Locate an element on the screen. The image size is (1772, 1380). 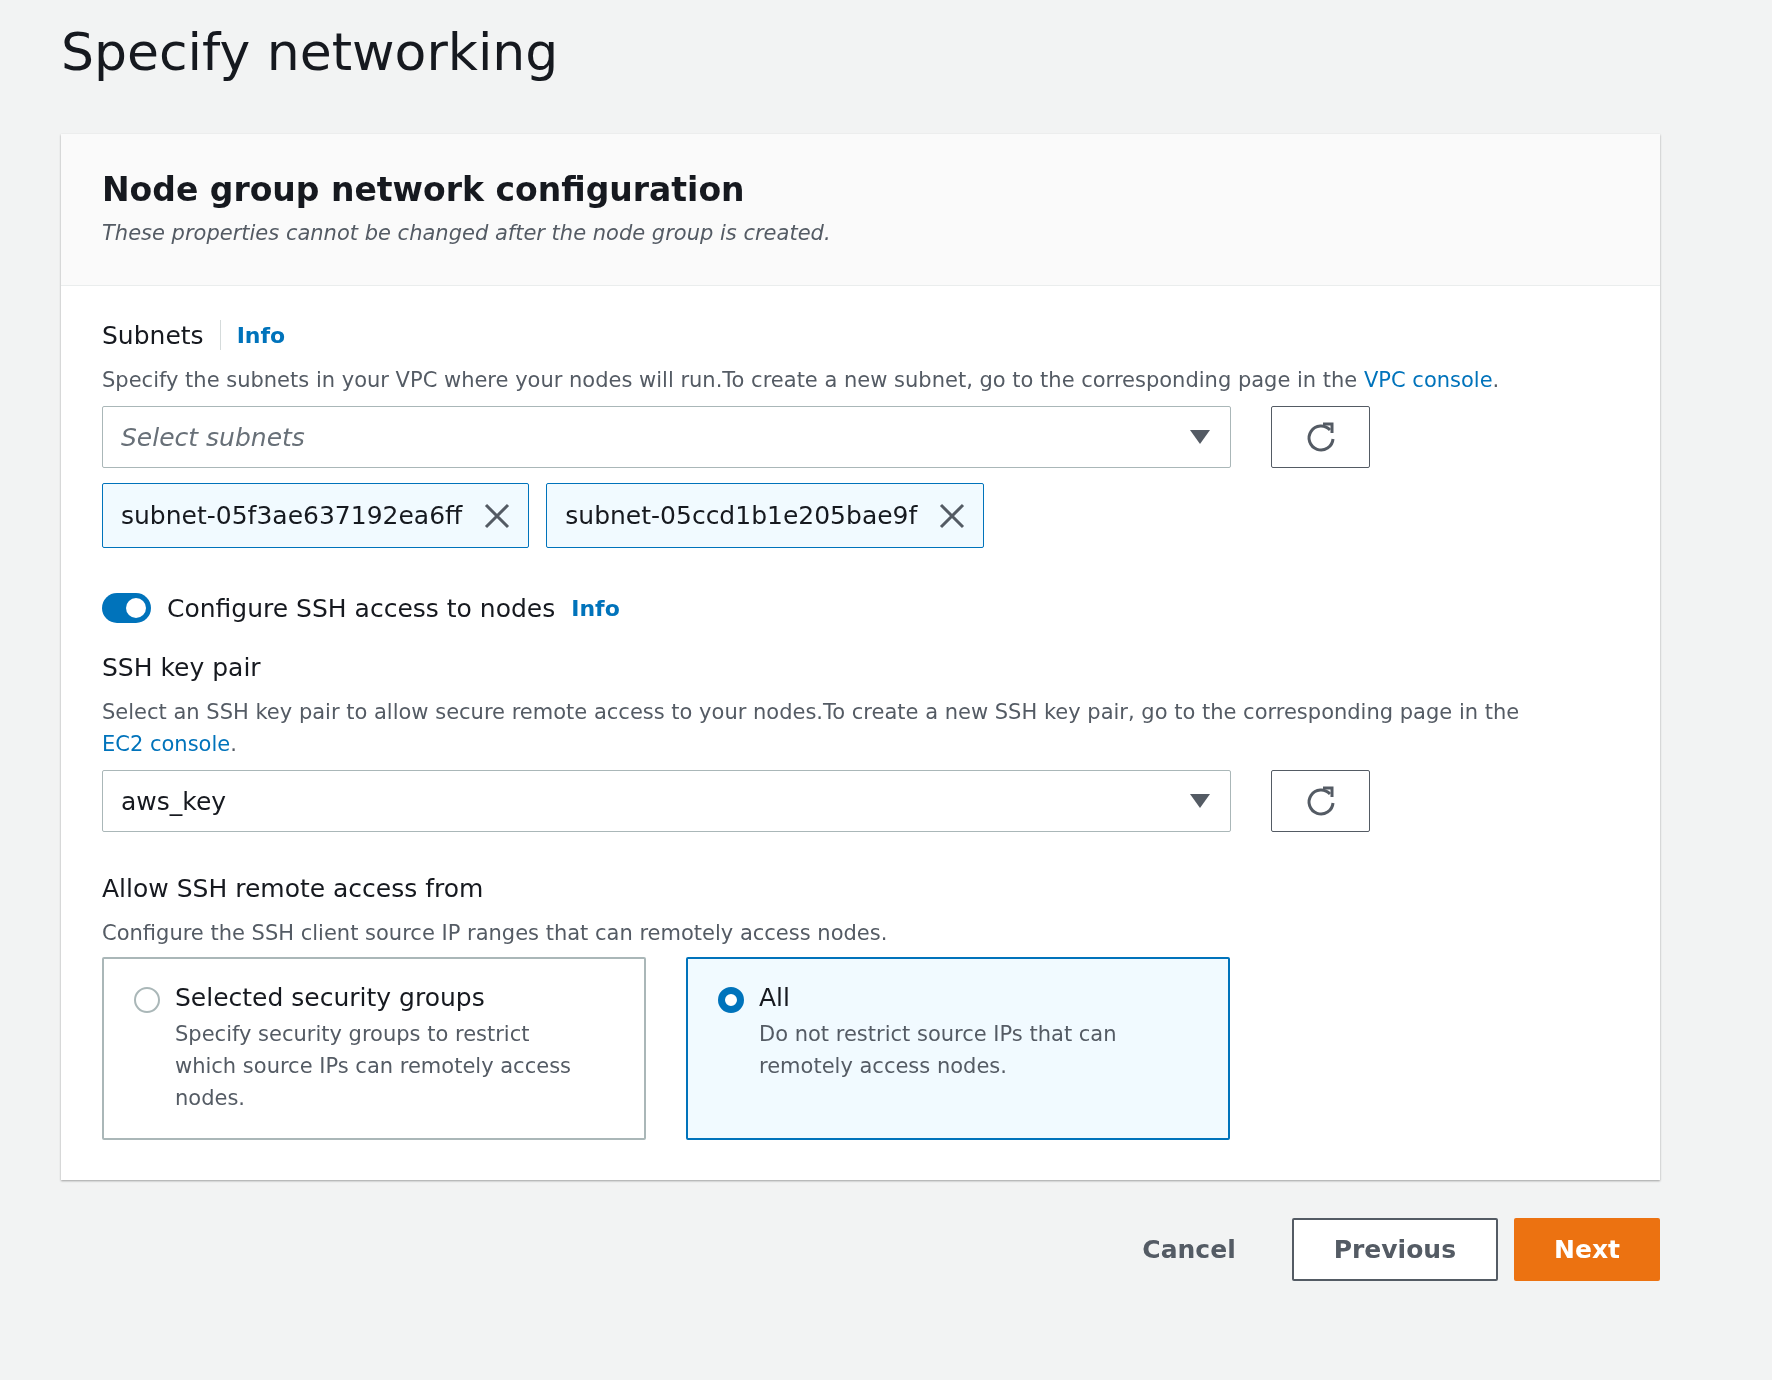
token-label: subnet-05ccd1b1e205bae9f is located at coordinates (741, 515).